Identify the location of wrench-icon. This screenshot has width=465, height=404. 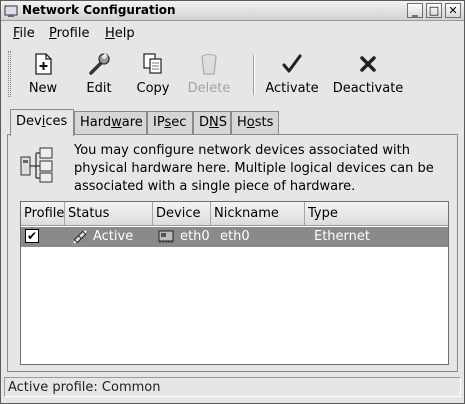
(99, 64).